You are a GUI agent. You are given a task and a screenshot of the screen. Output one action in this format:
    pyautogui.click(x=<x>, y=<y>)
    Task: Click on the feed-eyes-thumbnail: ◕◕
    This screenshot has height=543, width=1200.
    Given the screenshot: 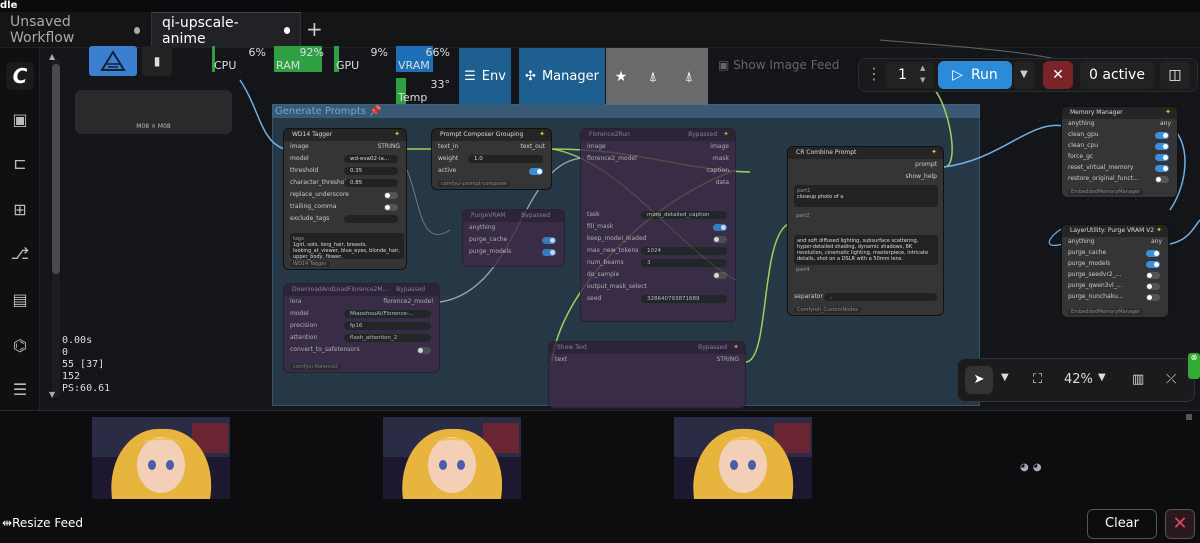 What is the action you would take?
    pyautogui.click(x=1032, y=467)
    